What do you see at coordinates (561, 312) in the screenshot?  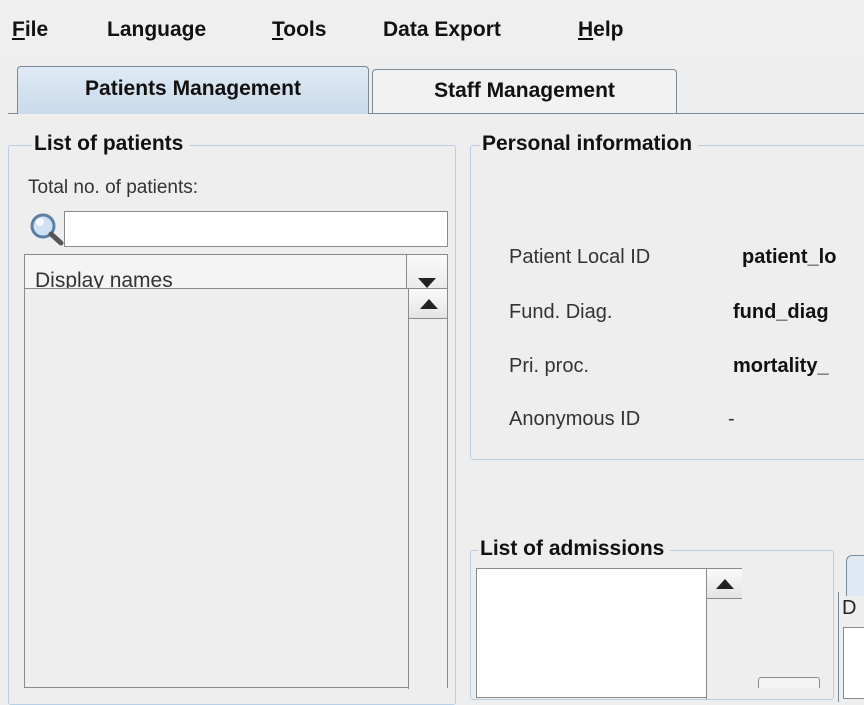 I see `fund-diag-label: Fund. Diag.` at bounding box center [561, 312].